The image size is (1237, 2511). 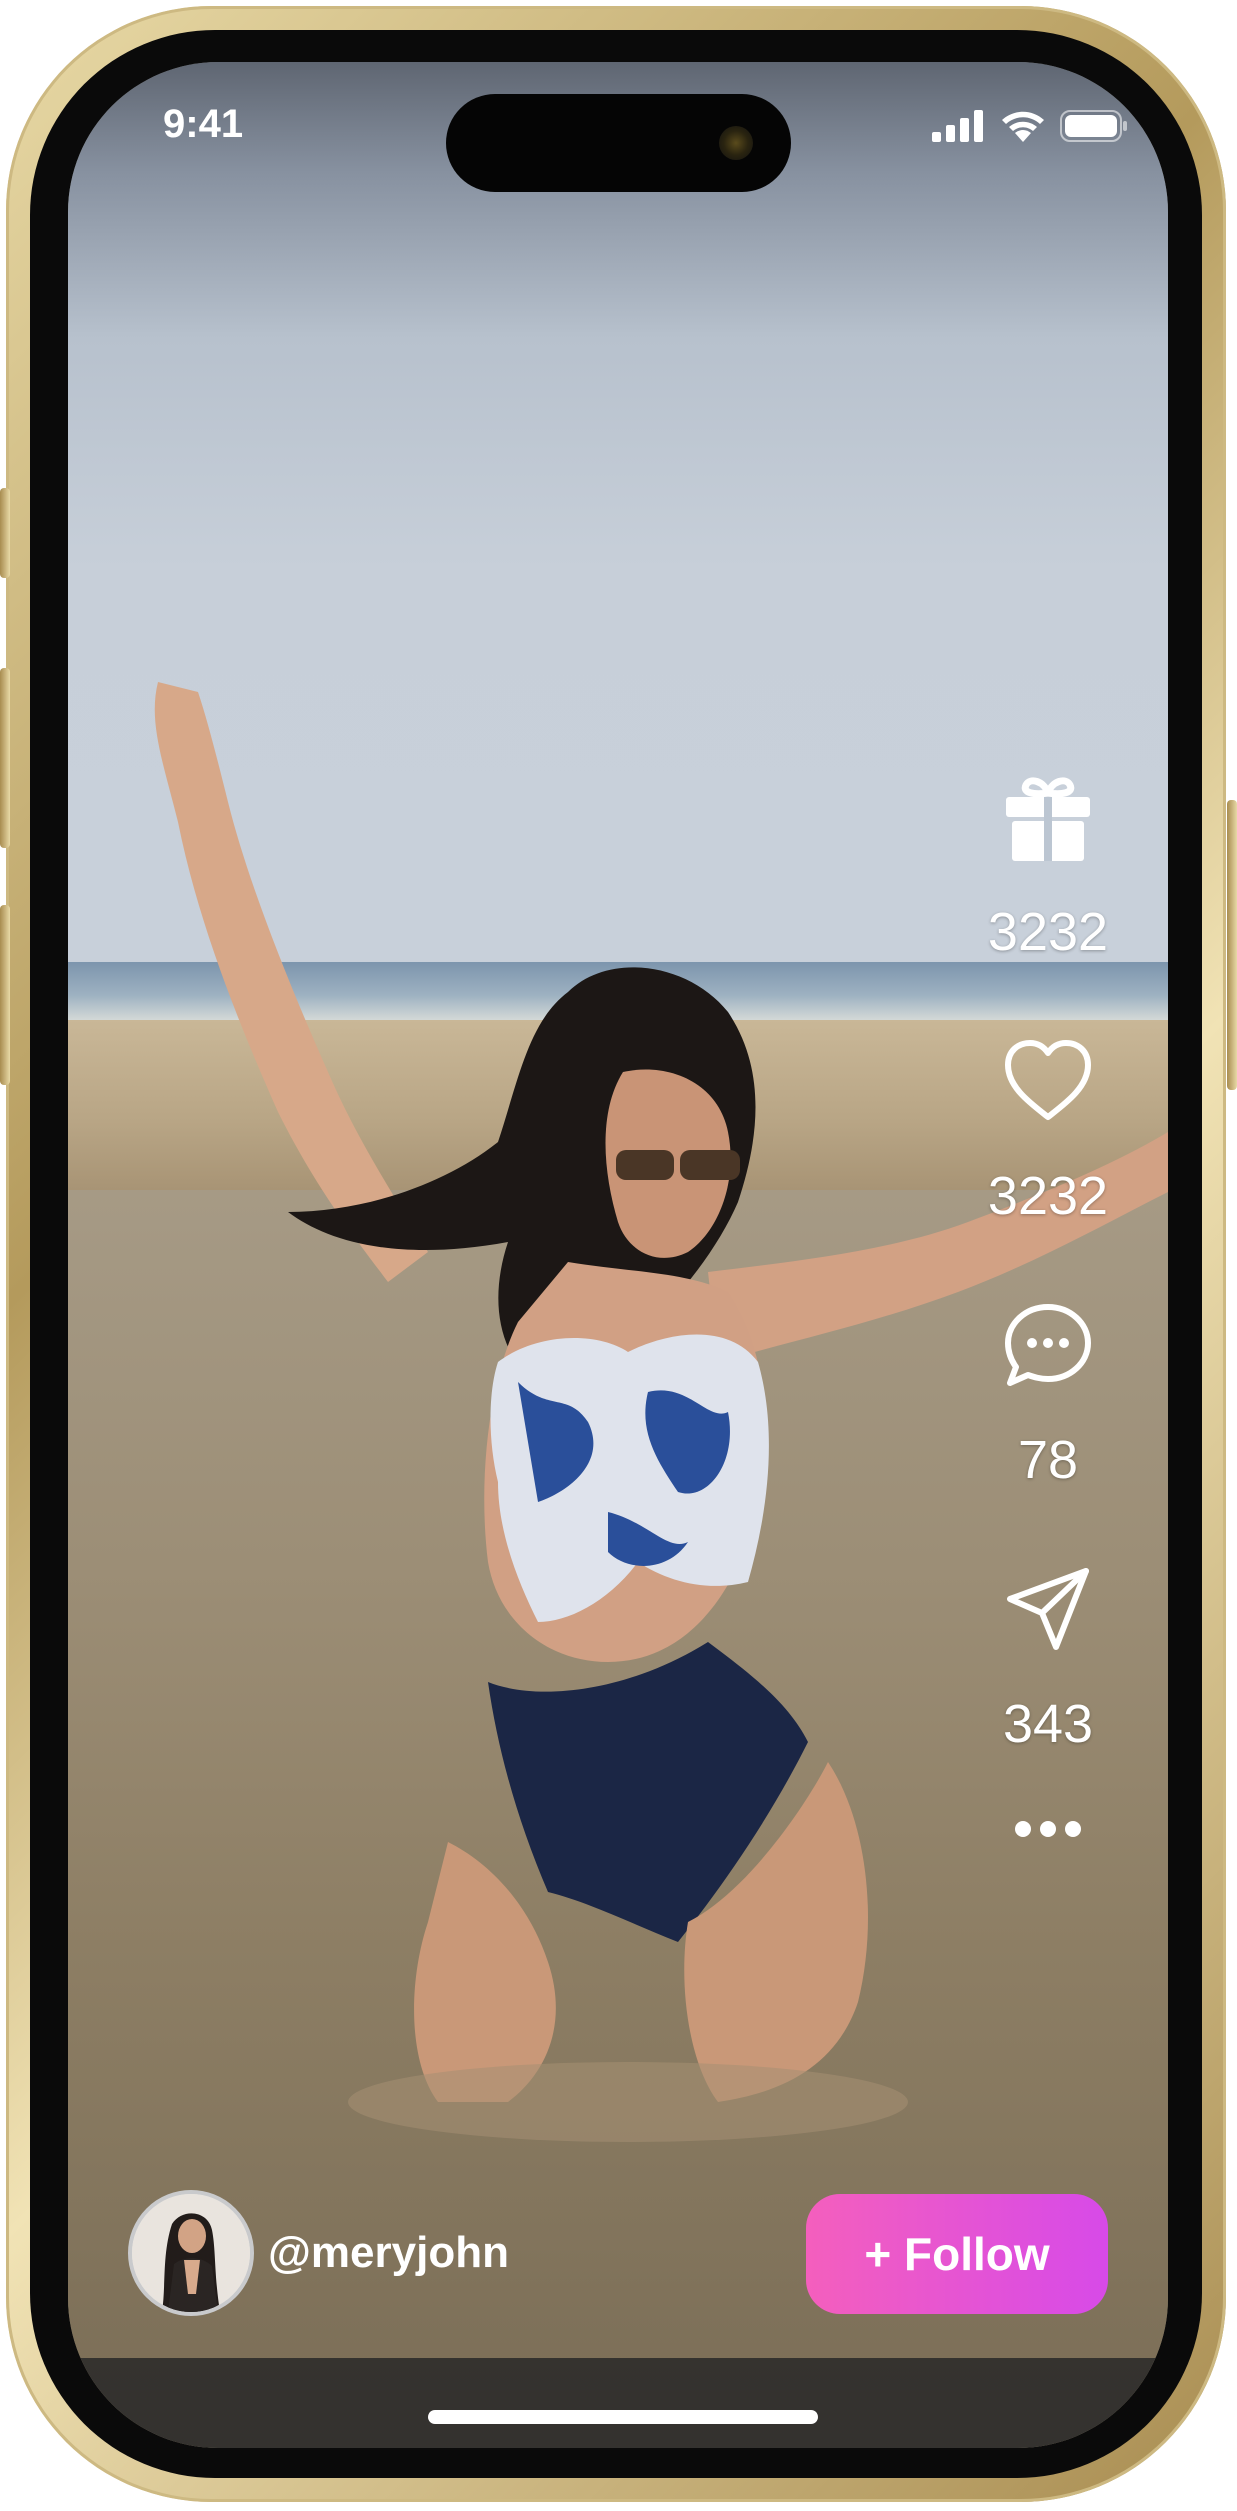 What do you see at coordinates (1048, 1460) in the screenshot?
I see `comment-count: 78` at bounding box center [1048, 1460].